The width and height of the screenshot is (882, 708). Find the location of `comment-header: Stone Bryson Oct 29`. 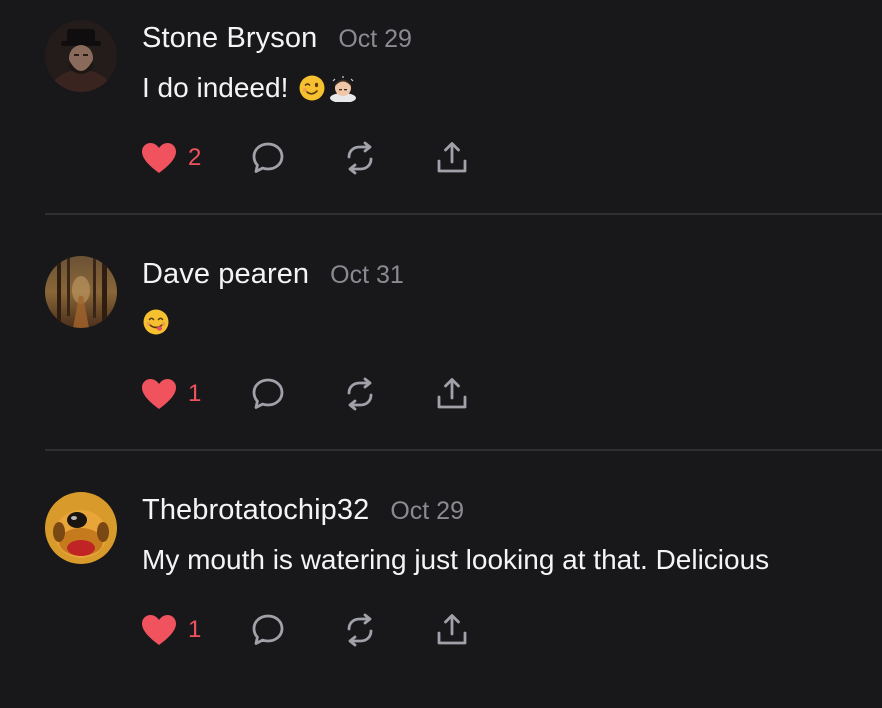

comment-header: Stone Bryson Oct 29 is located at coordinates (277, 40).